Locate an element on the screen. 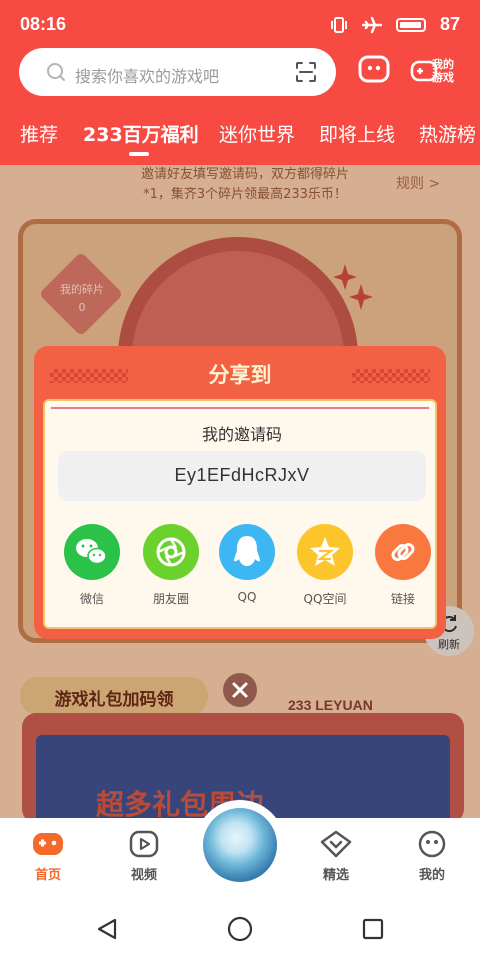  invite-code-value: Ey1EFdHcRJxV is located at coordinates (242, 475).